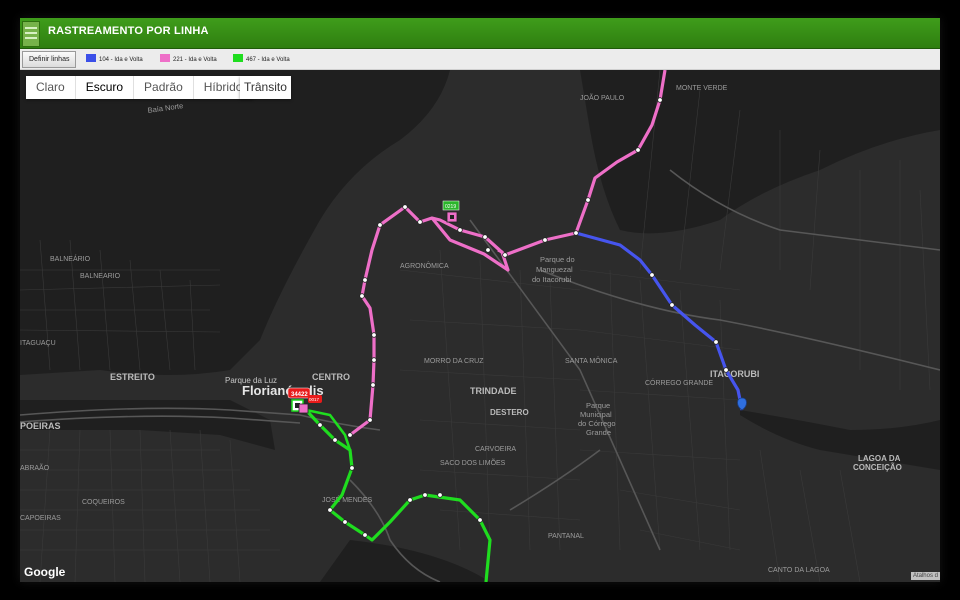 Image resolution: width=960 pixels, height=600 pixels. I want to click on district-label: ABRAÃO, so click(35, 467).